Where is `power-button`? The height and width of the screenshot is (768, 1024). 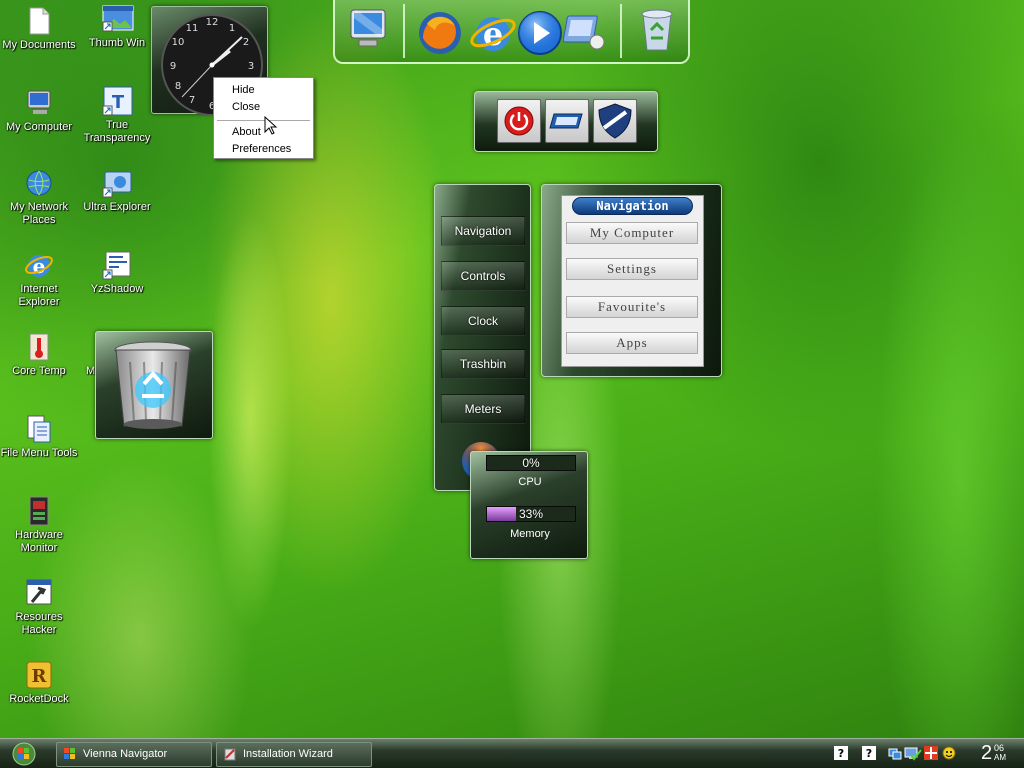
power-button is located at coordinates (519, 121).